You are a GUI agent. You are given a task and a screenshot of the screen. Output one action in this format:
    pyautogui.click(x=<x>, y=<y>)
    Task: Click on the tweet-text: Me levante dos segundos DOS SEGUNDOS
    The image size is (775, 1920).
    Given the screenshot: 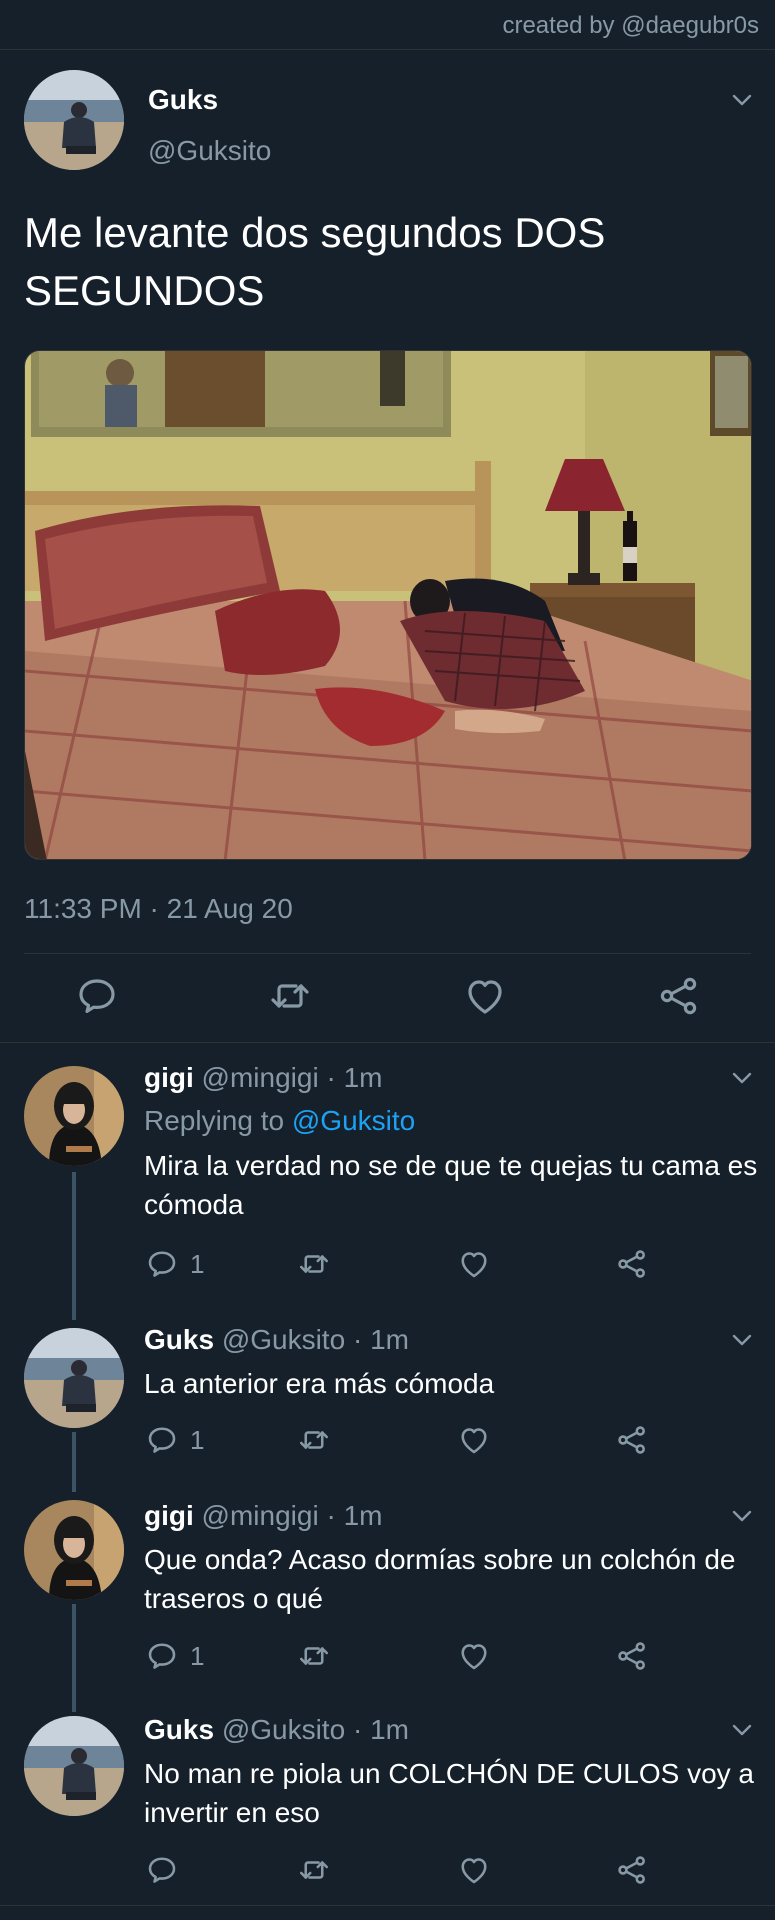 What is the action you would take?
    pyautogui.click(x=315, y=261)
    